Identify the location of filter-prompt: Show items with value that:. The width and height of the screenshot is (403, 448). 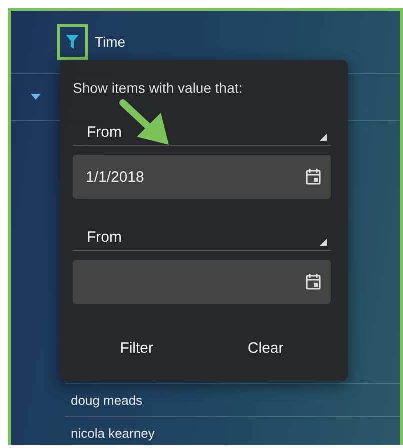
(158, 88).